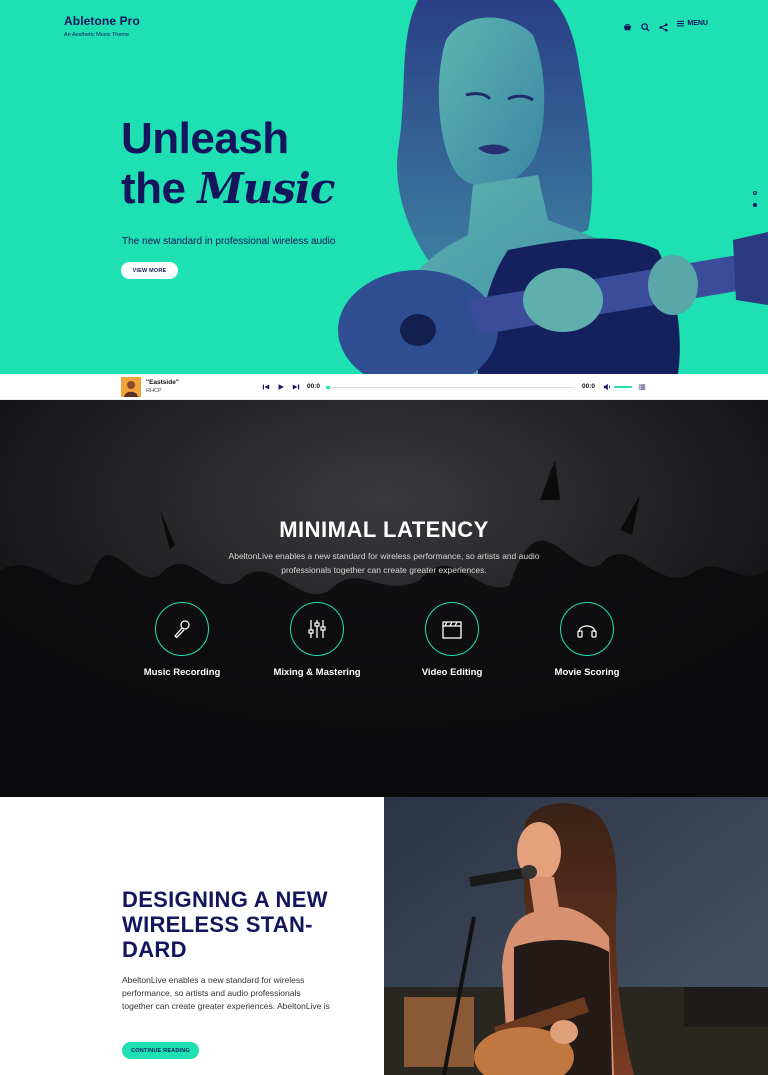 The width and height of the screenshot is (768, 1075). Describe the element at coordinates (587, 631) in the screenshot. I see `headphones-icon` at that location.